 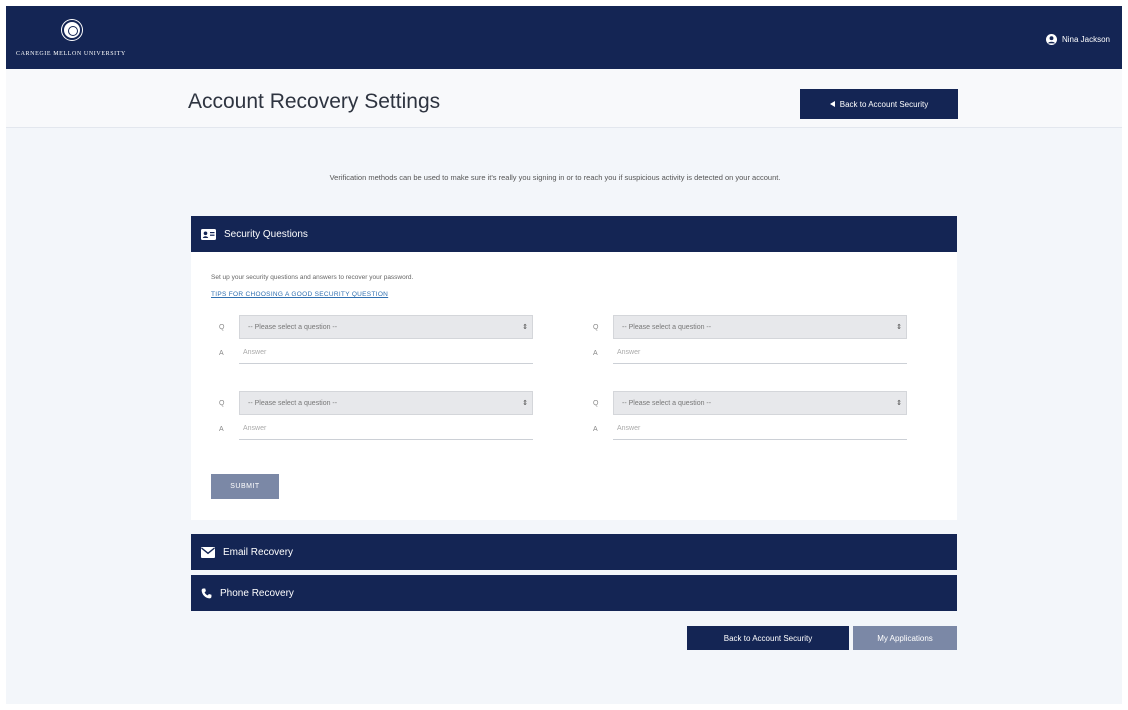 I want to click on user-menu: Nina Jackson, so click(x=1077, y=39).